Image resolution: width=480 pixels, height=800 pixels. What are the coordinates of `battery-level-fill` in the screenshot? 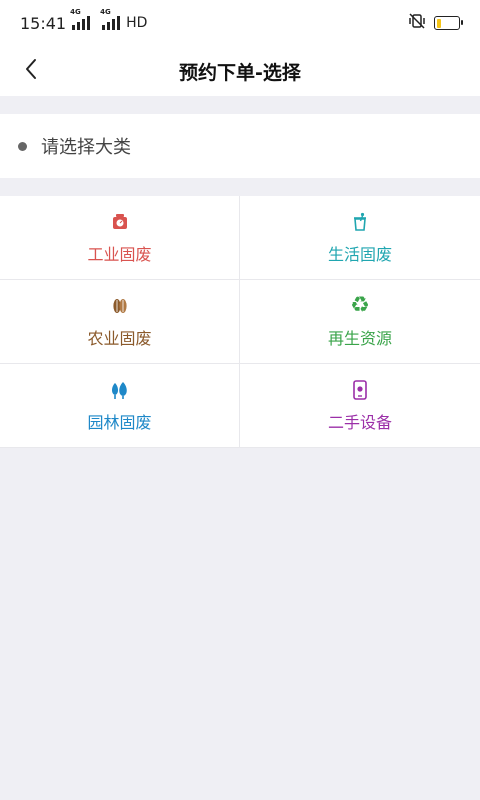 It's located at (438, 23).